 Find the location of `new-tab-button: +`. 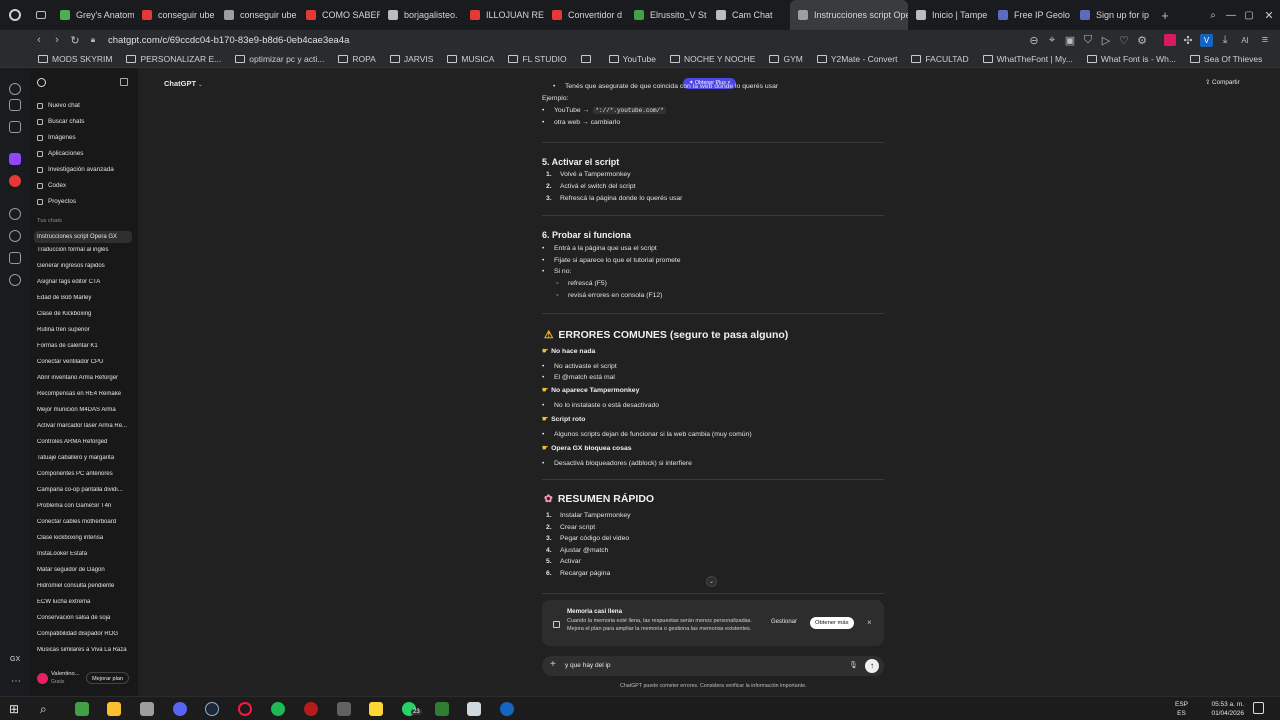

new-tab-button: + is located at coordinates (1165, 15).